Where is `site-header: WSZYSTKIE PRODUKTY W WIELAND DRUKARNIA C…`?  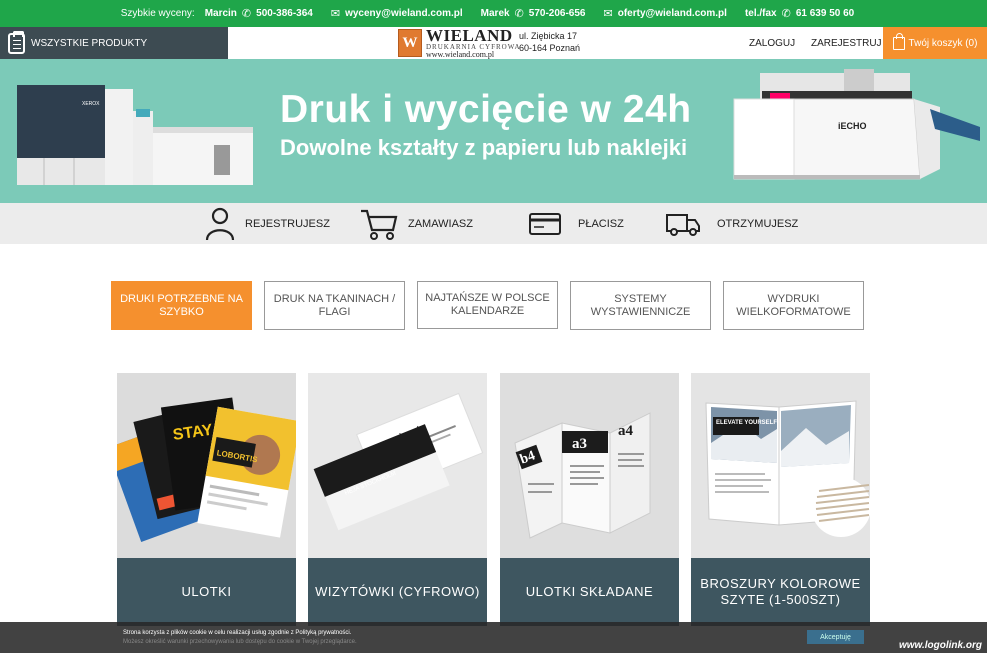
site-header: WSZYSTKIE PRODUKTY W WIELAND DRUKARNIA C… is located at coordinates (493, 43).